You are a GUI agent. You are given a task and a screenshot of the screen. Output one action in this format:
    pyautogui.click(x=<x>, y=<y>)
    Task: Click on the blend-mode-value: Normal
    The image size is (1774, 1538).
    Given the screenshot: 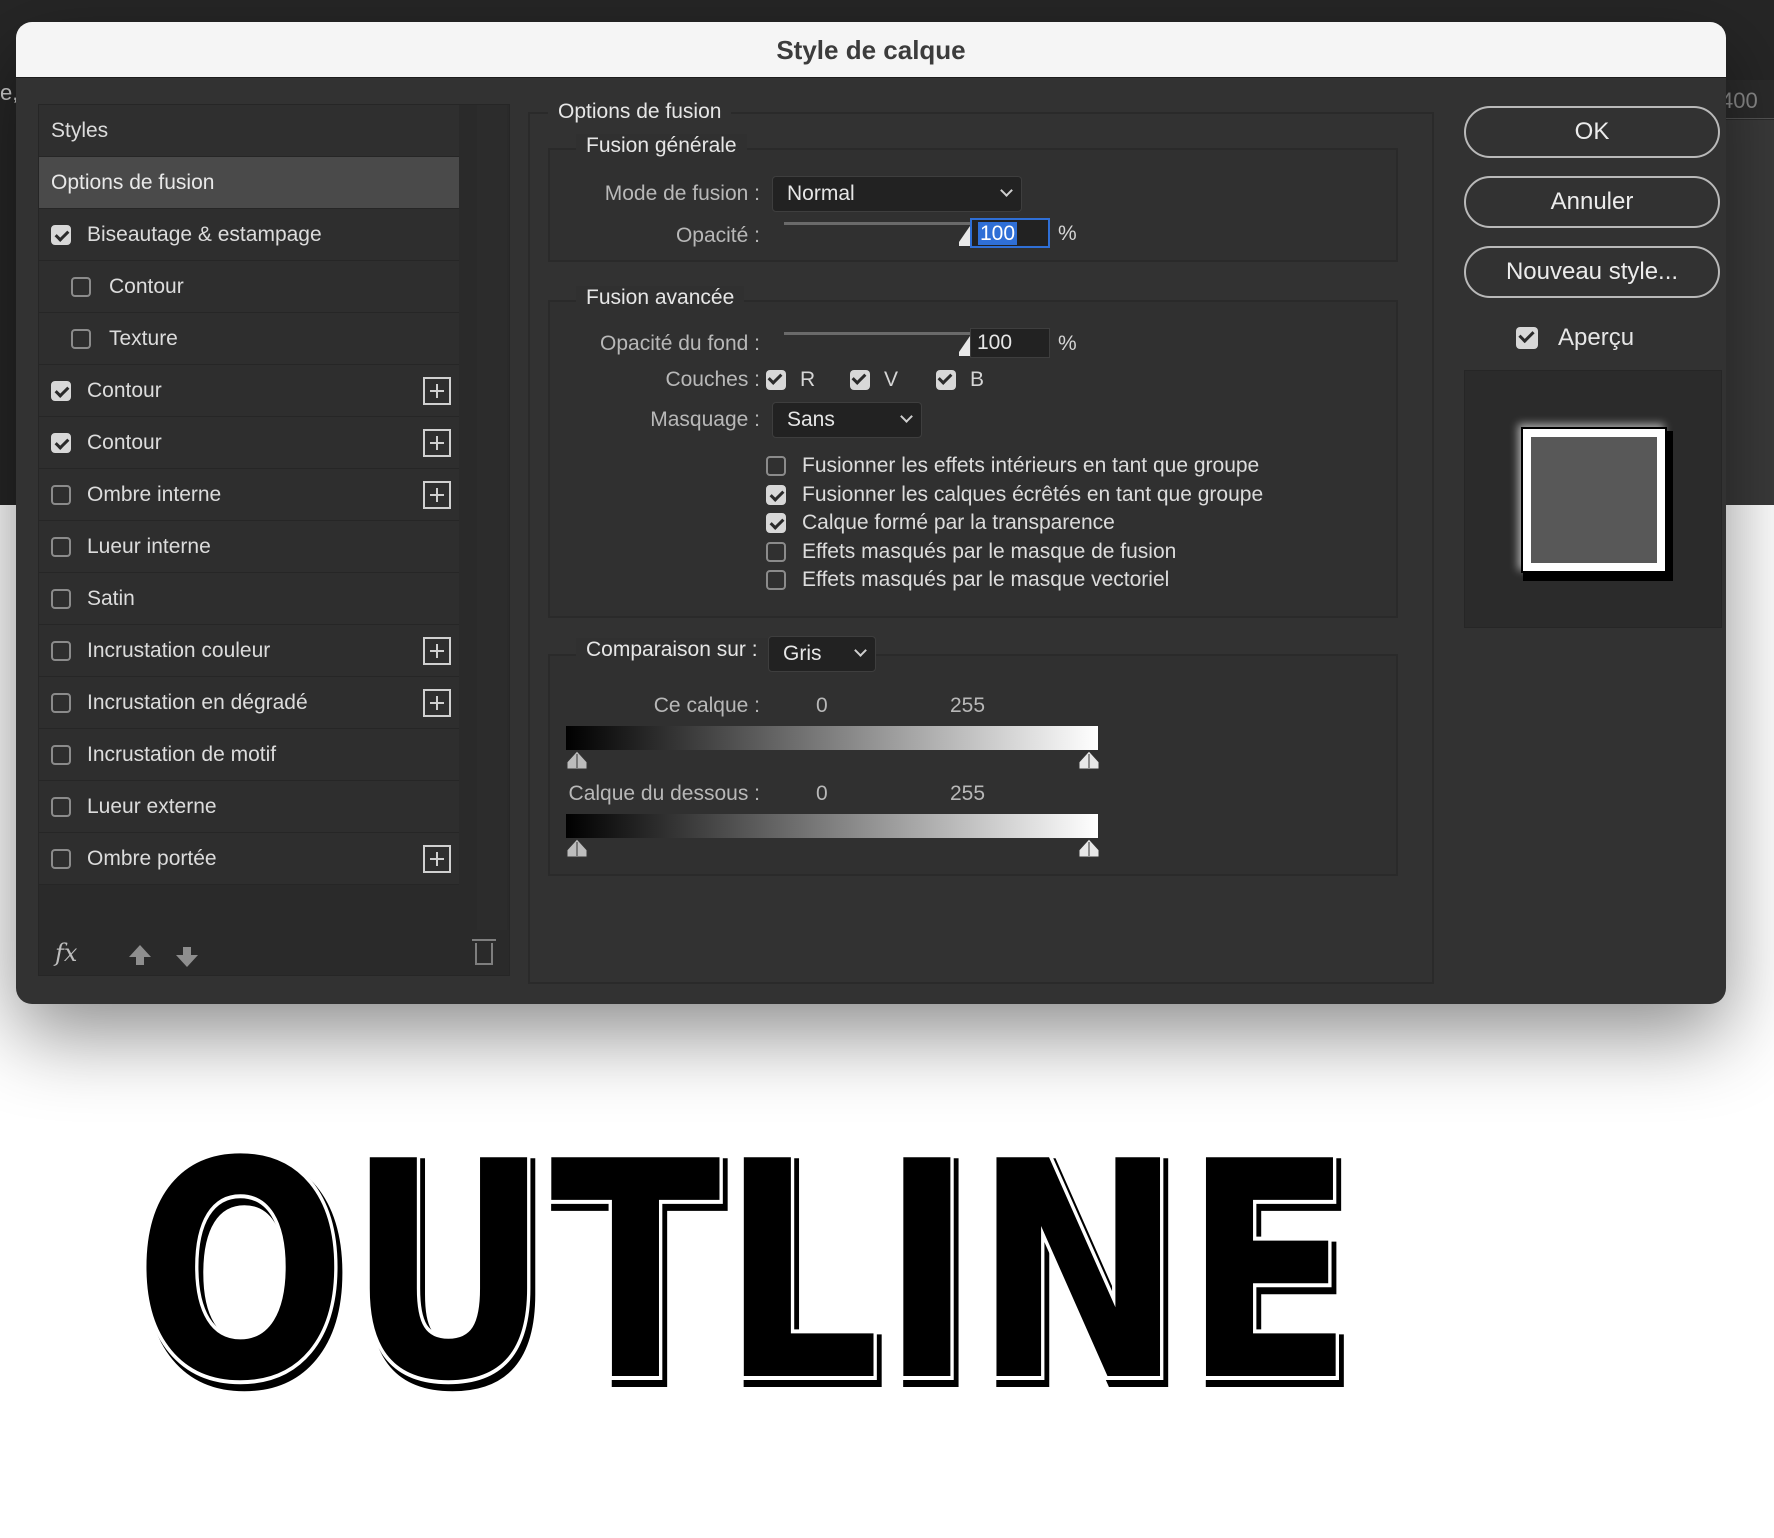 What is the action you would take?
    pyautogui.click(x=821, y=193)
    